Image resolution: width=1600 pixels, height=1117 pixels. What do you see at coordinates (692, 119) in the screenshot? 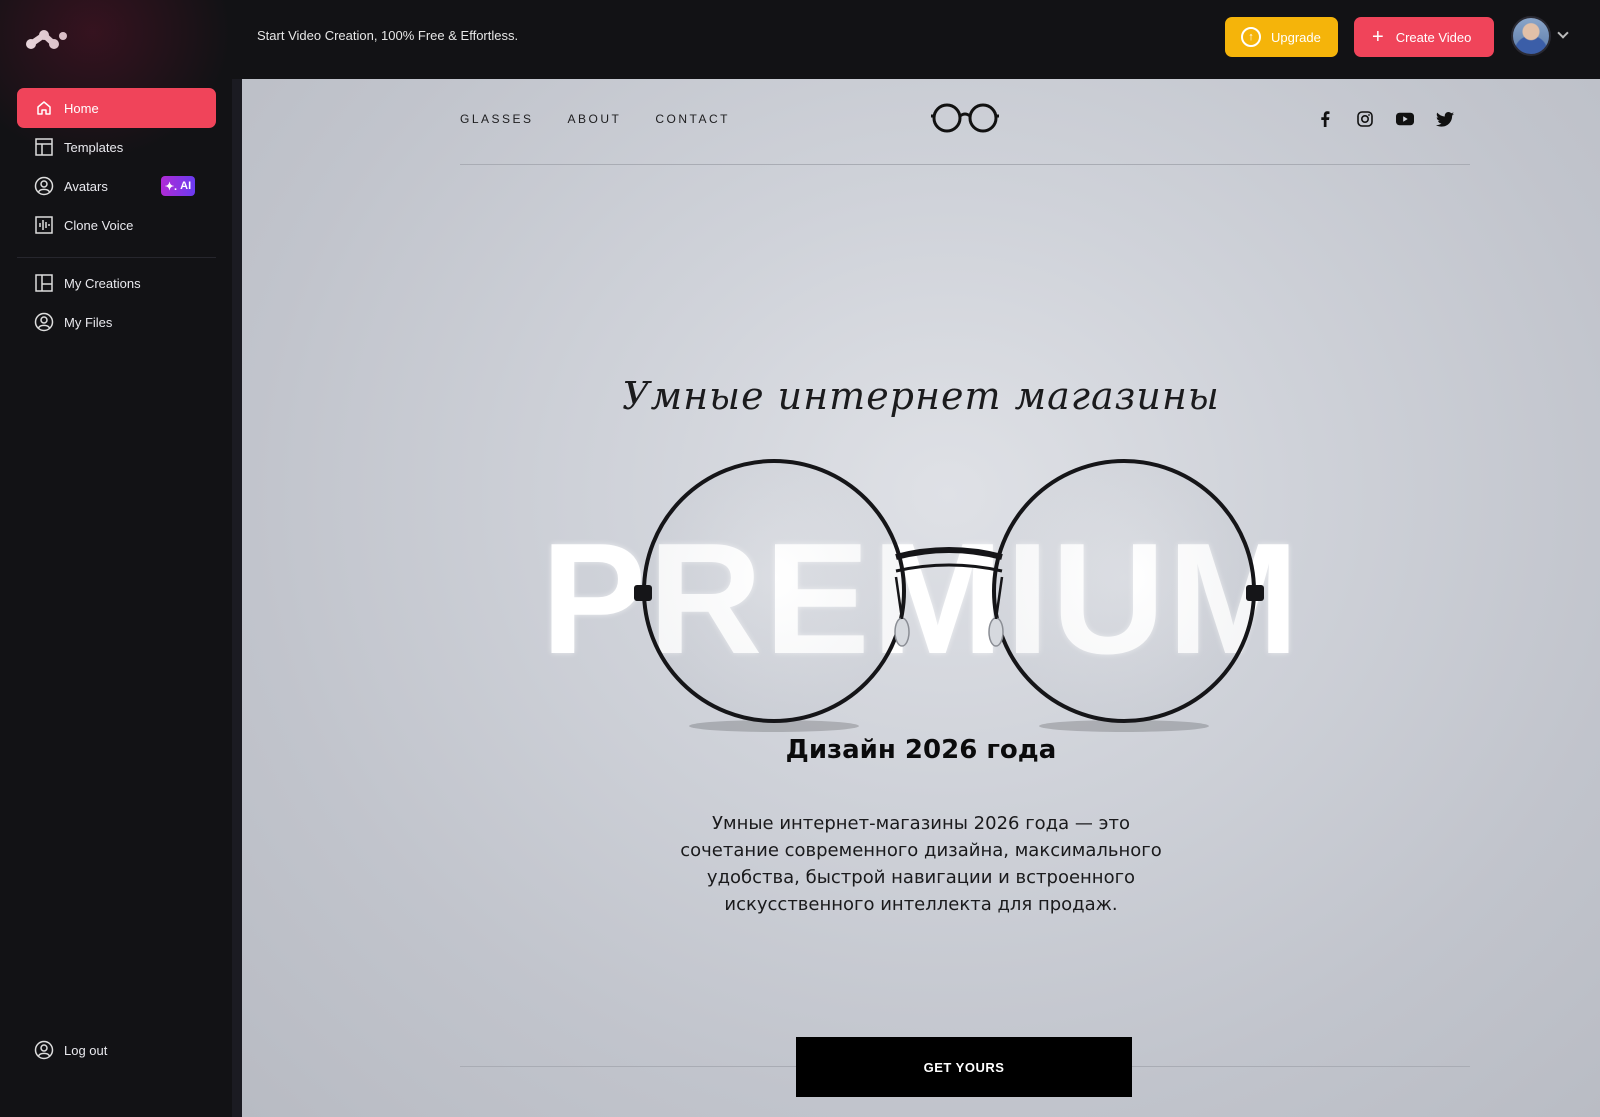
I see `nav-link-contact: CONTACT` at bounding box center [692, 119].